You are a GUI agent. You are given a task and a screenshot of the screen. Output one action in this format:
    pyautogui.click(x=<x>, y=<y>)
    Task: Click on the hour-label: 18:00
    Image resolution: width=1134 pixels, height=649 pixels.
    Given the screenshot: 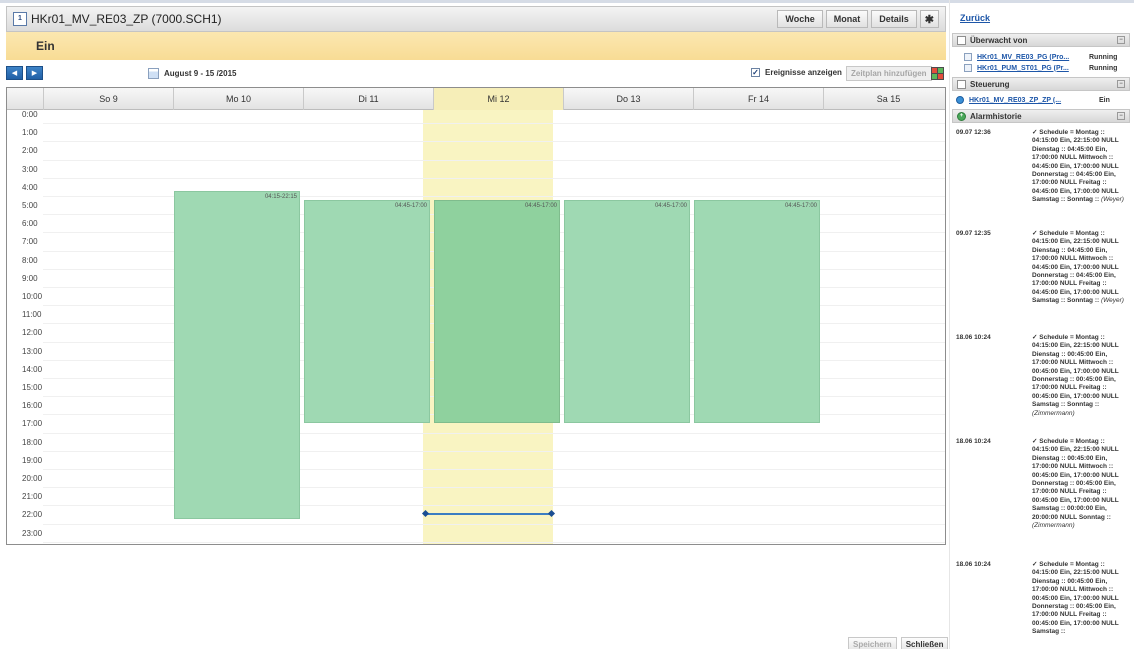 What is the action you would take?
    pyautogui.click(x=32, y=442)
    